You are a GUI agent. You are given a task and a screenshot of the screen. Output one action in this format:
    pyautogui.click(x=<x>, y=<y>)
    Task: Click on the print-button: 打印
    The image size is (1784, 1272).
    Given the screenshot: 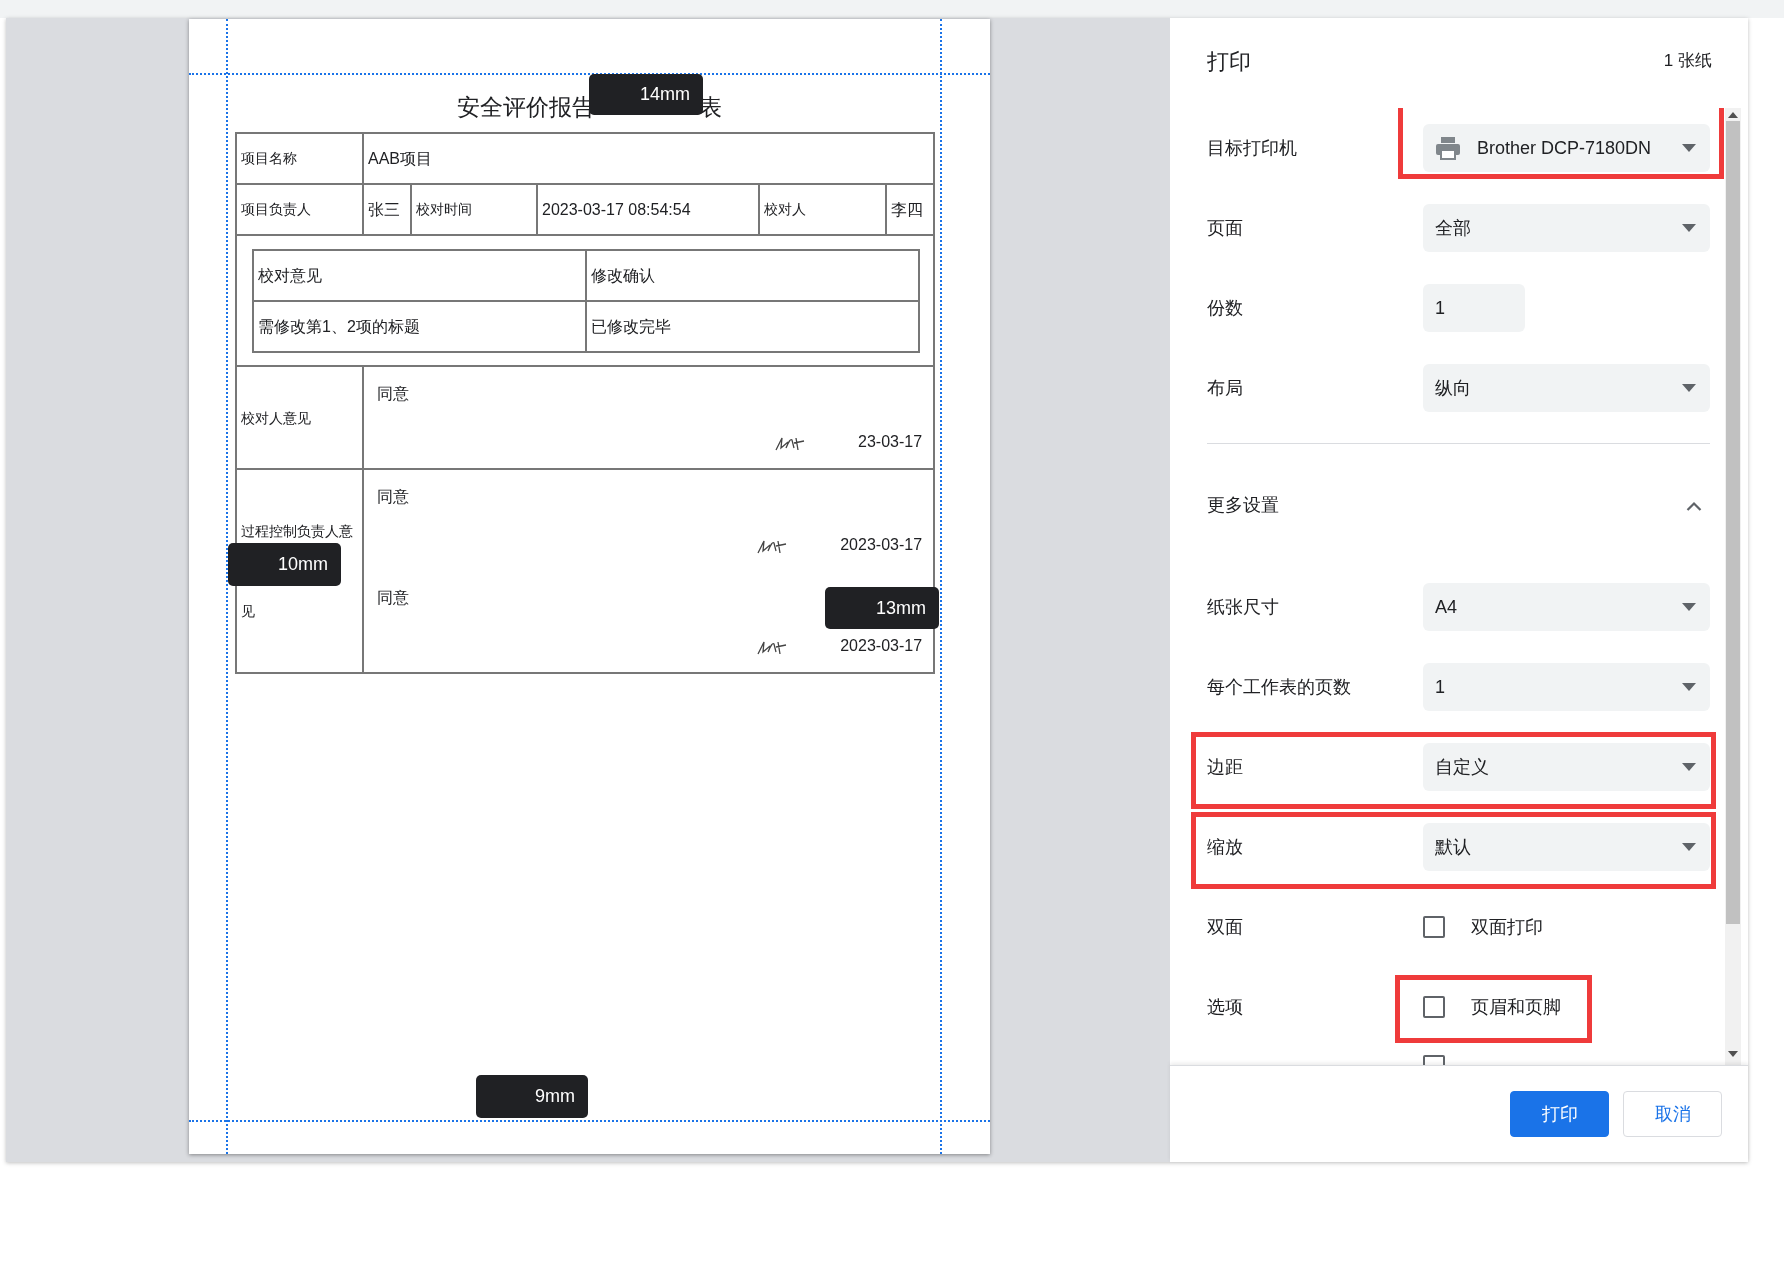 What is the action you would take?
    pyautogui.click(x=1559, y=1114)
    